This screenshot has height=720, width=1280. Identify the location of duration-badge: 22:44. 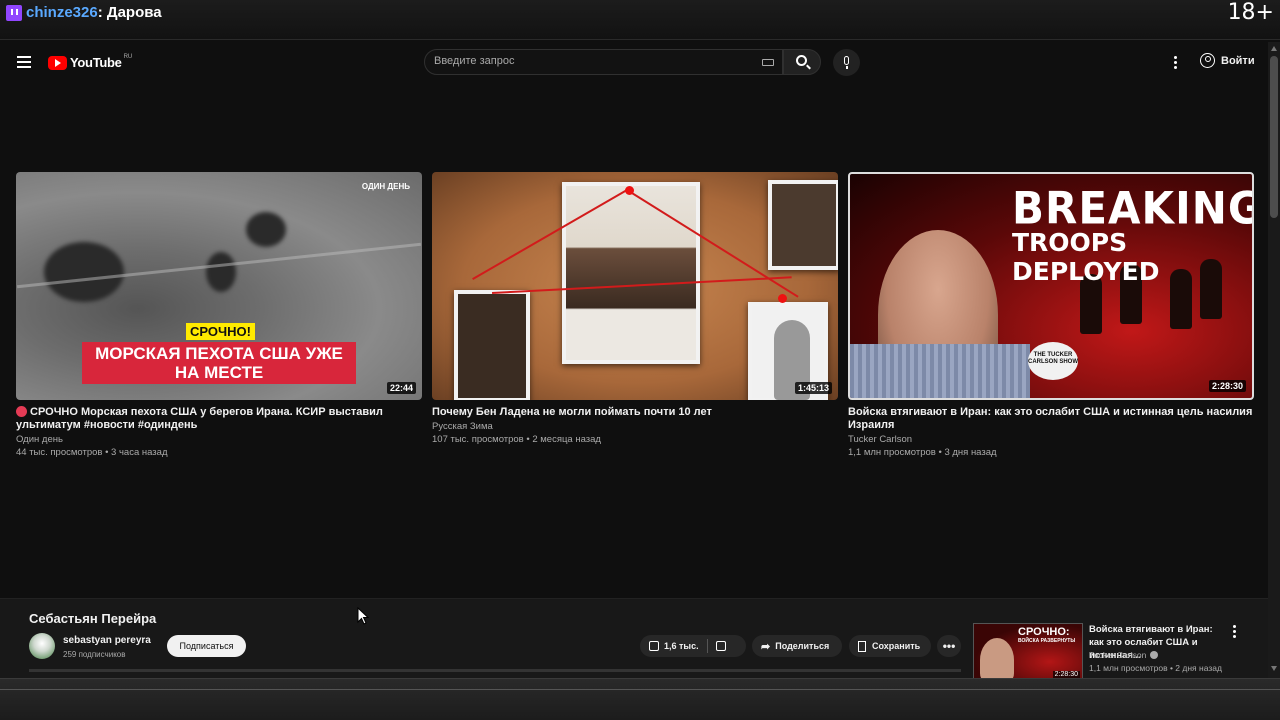
(401, 388).